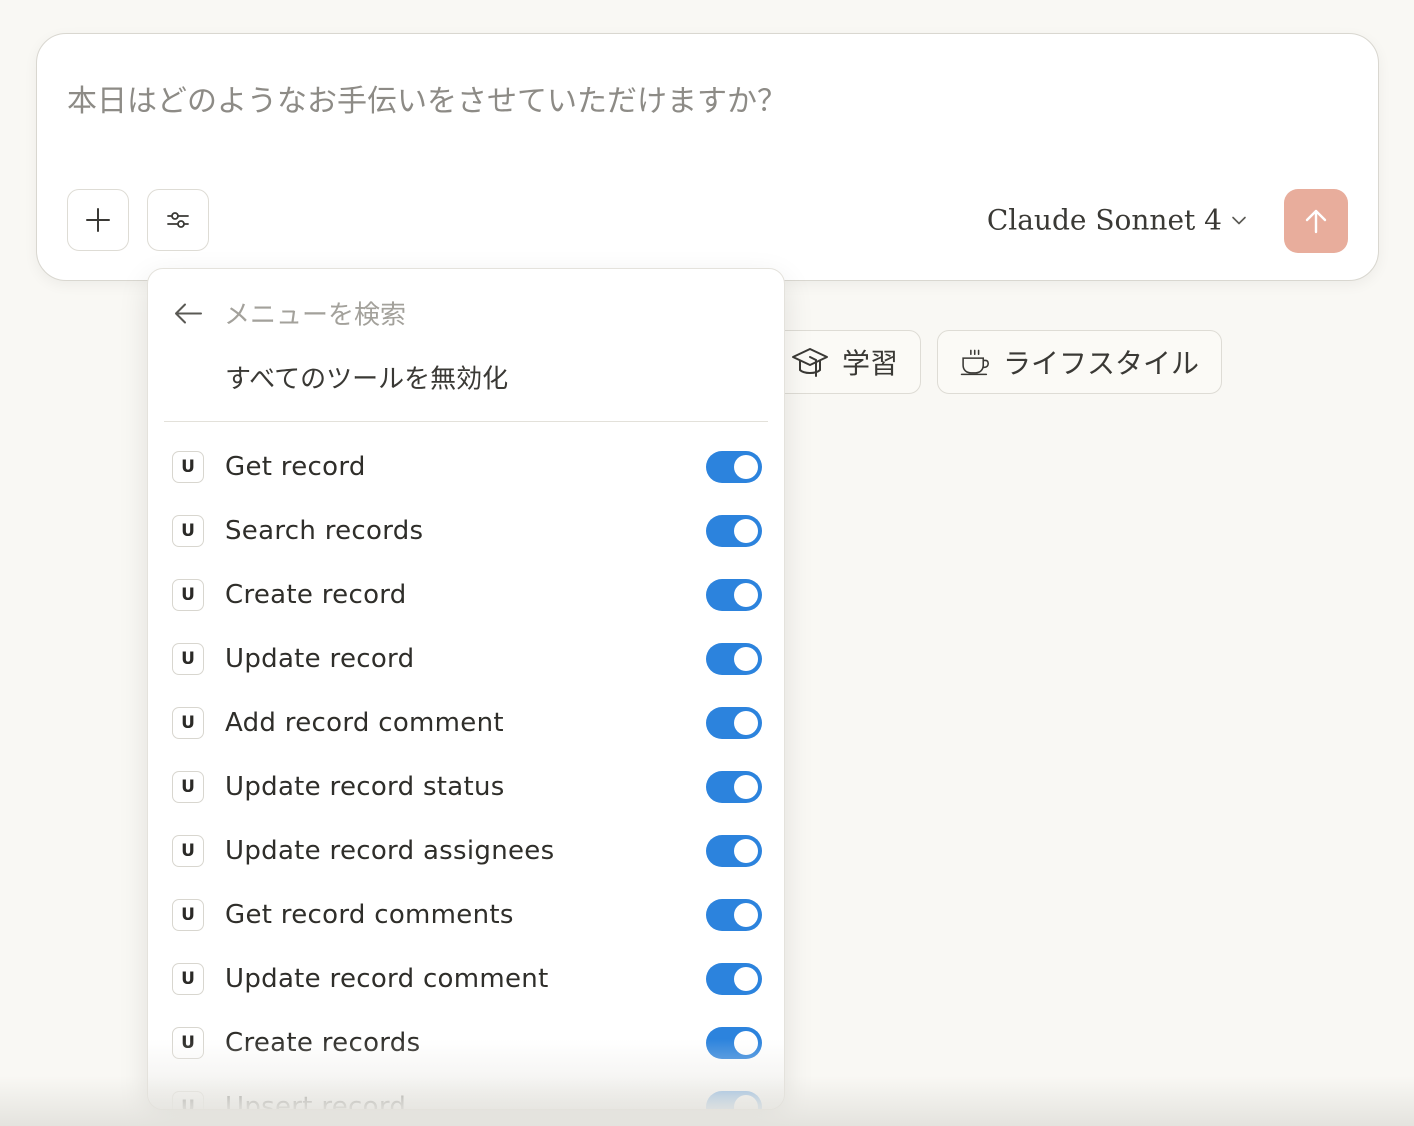 This screenshot has height=1126, width=1414. I want to click on model-selector: Claude Sonnet 4, so click(1117, 220).